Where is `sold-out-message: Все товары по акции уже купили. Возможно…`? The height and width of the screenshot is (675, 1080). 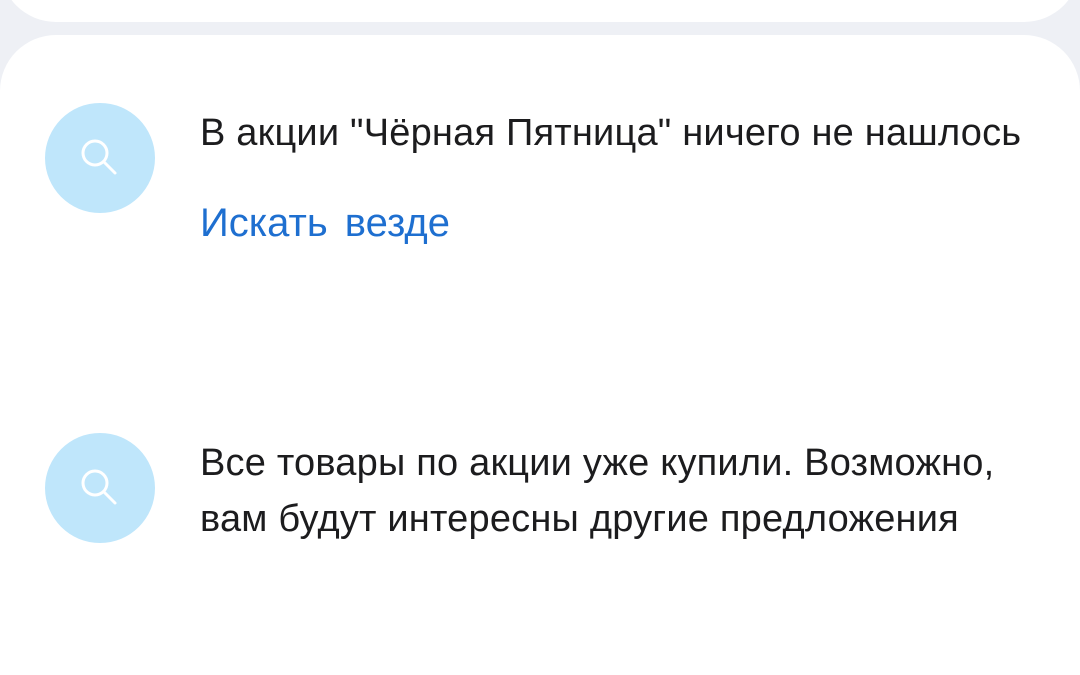 sold-out-message: Все товары по акции уже купили. Возможно… is located at coordinates (597, 491).